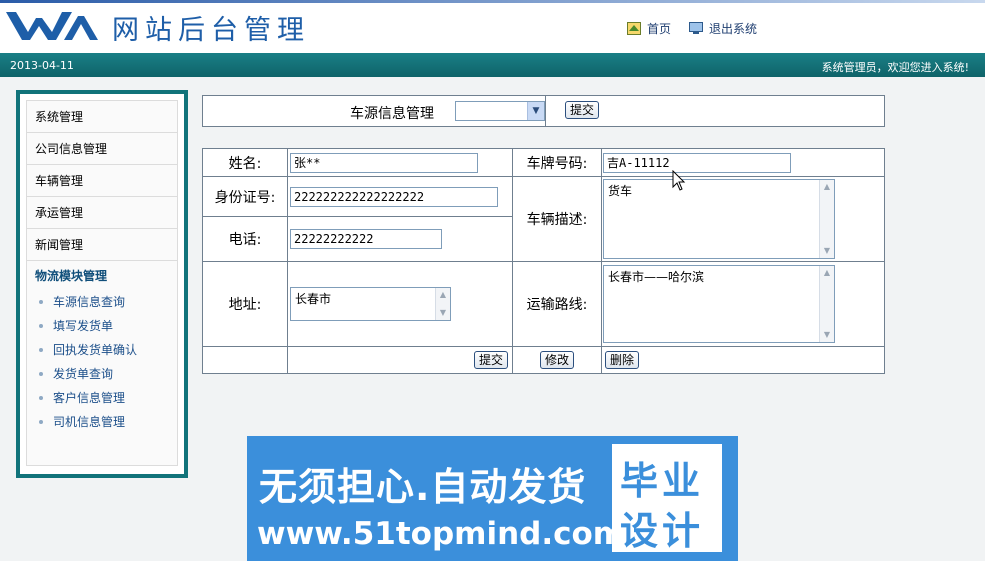 The image size is (985, 561). I want to click on toolbar: 车源信息管理 ▼ 提交, so click(543, 111).